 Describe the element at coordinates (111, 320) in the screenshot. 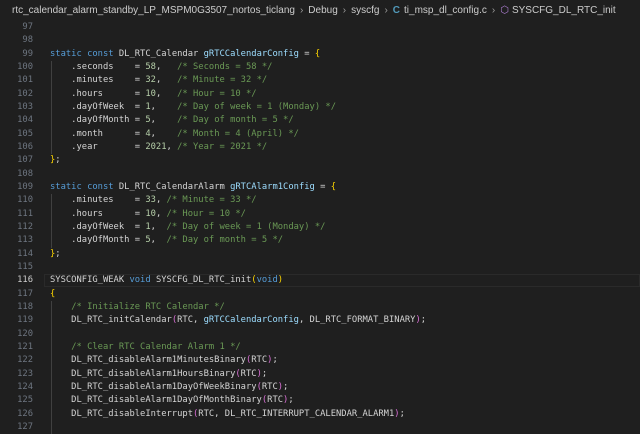

I see `code-token: DL_RTC_initCalendar` at that location.